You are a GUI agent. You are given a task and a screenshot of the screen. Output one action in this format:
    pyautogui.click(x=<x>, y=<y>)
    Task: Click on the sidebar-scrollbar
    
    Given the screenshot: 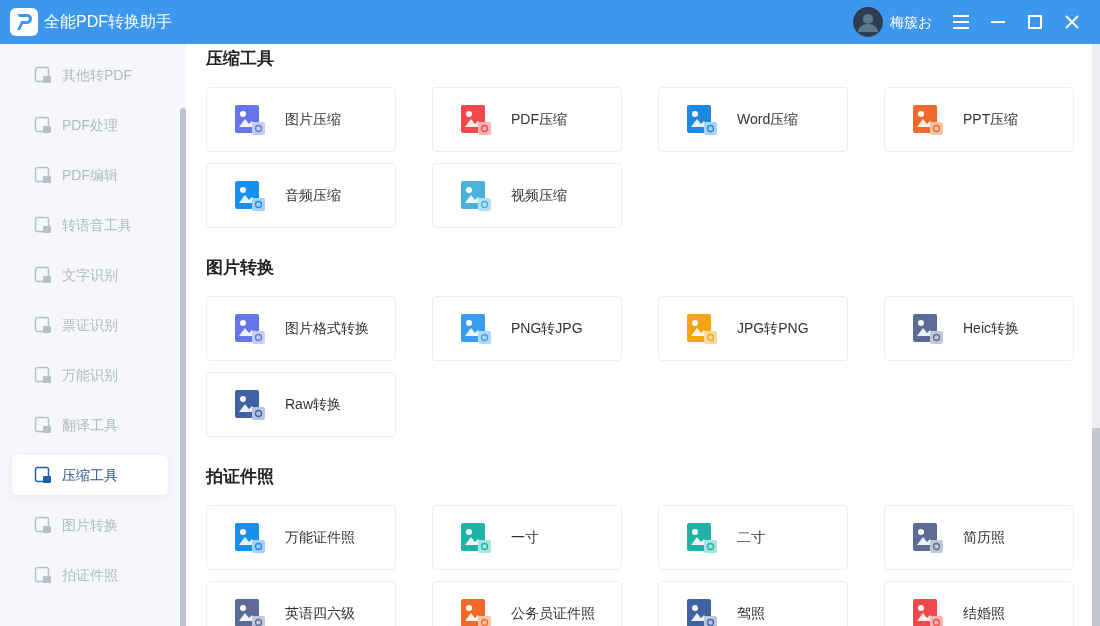 What is the action you would take?
    pyautogui.click(x=183, y=335)
    